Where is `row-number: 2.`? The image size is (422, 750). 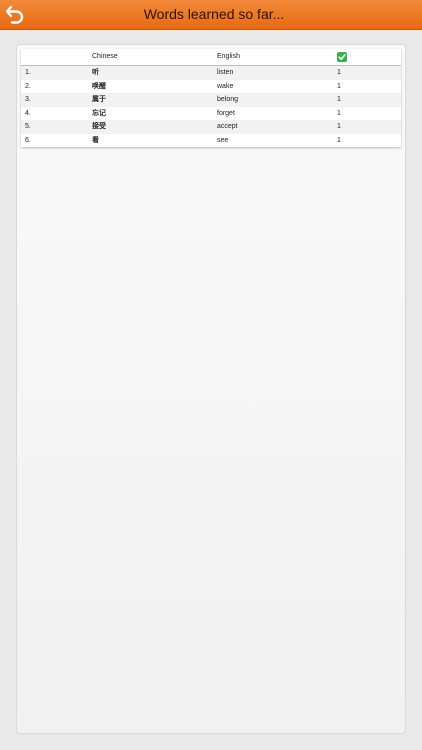
row-number: 2. is located at coordinates (28, 86).